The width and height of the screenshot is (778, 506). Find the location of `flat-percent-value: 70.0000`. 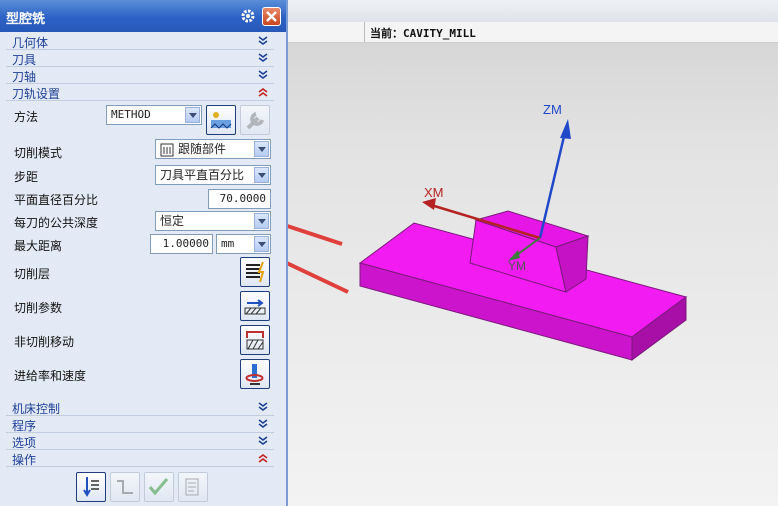

flat-percent-value: 70.0000 is located at coordinates (242, 198).